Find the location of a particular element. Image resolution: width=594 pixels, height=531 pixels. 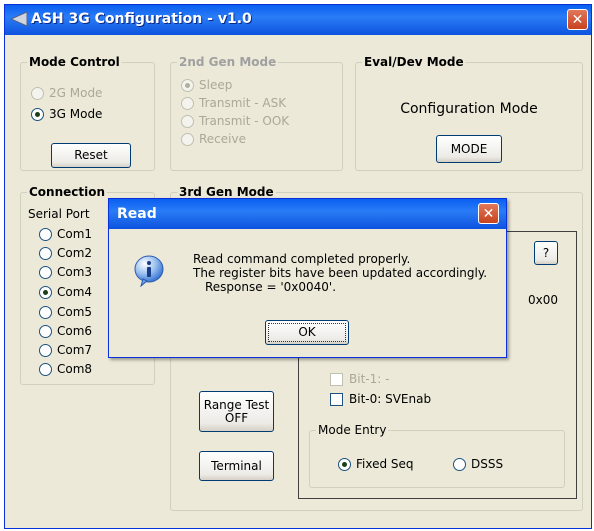

terminal-button: Terminal is located at coordinates (236, 466).